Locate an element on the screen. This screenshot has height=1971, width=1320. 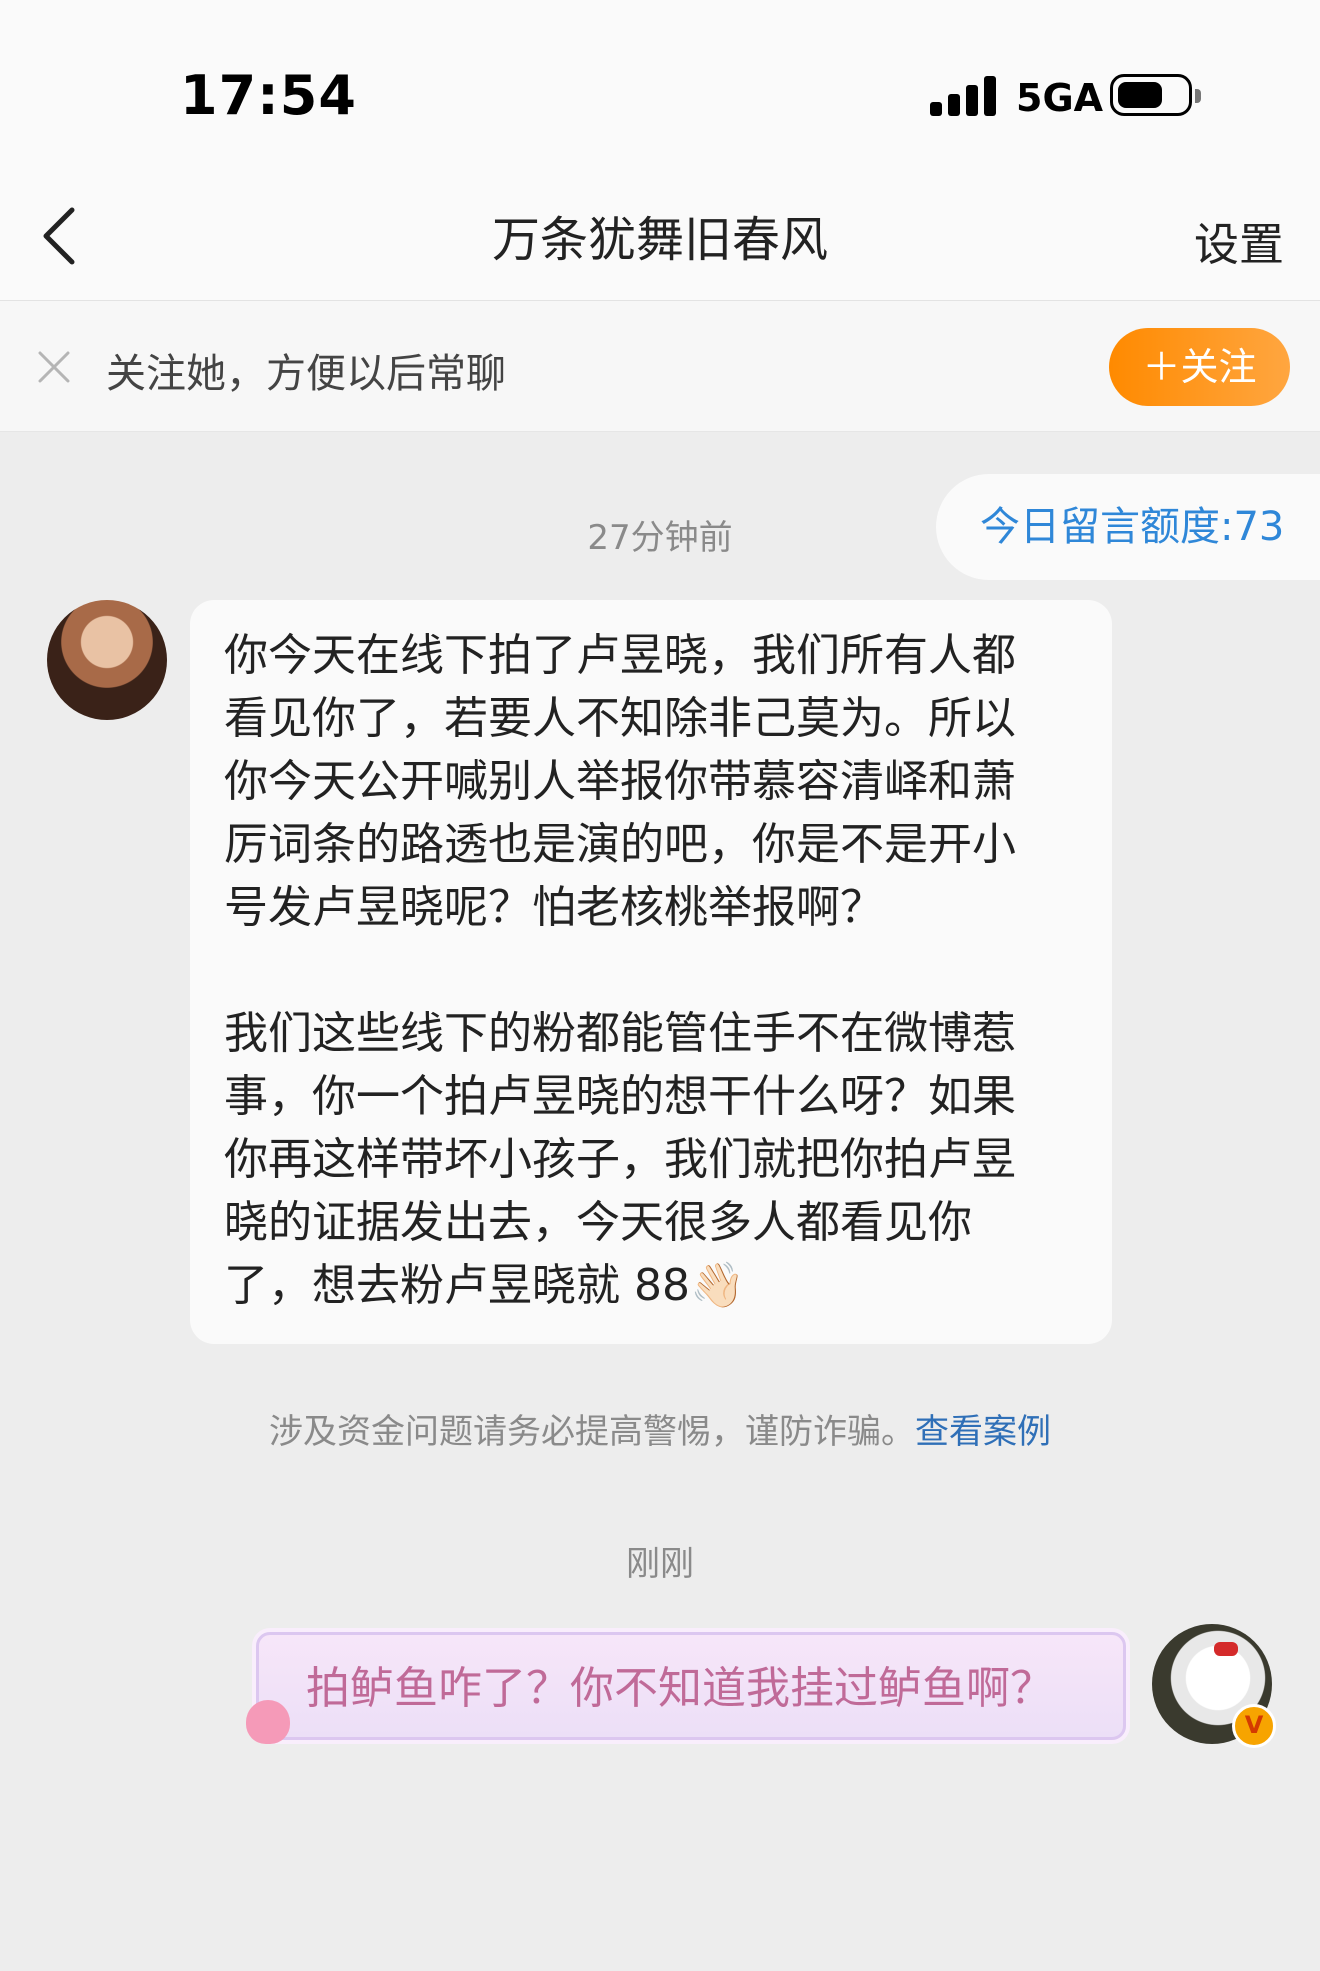
follow-prompt-text: 关注她，方便以后常聊 is located at coordinates (306, 374).